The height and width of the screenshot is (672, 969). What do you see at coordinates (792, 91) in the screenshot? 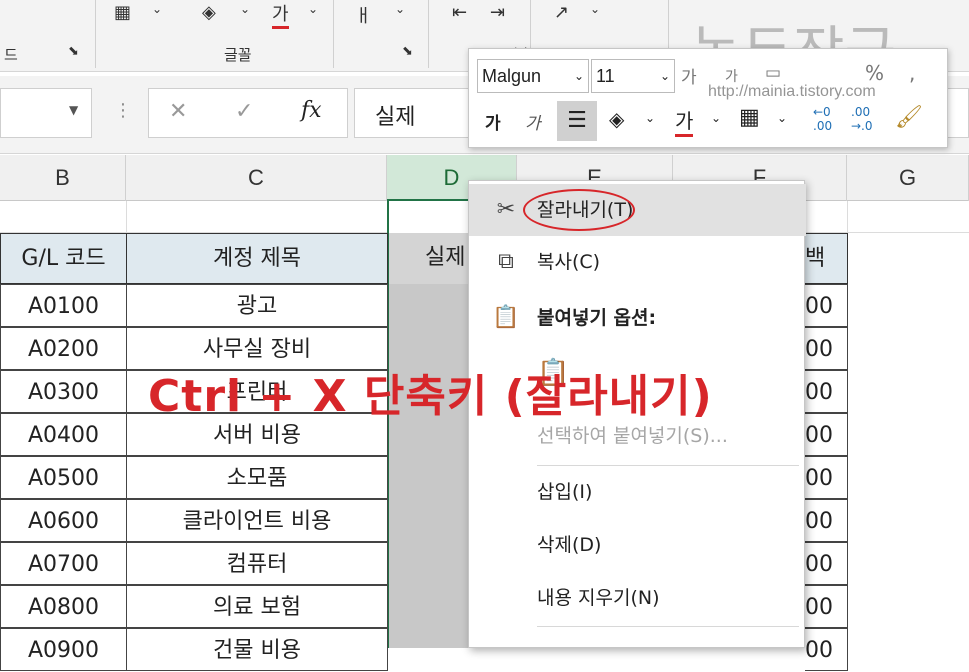
I see `watermark-url: http://mainia.tistory.com` at bounding box center [792, 91].